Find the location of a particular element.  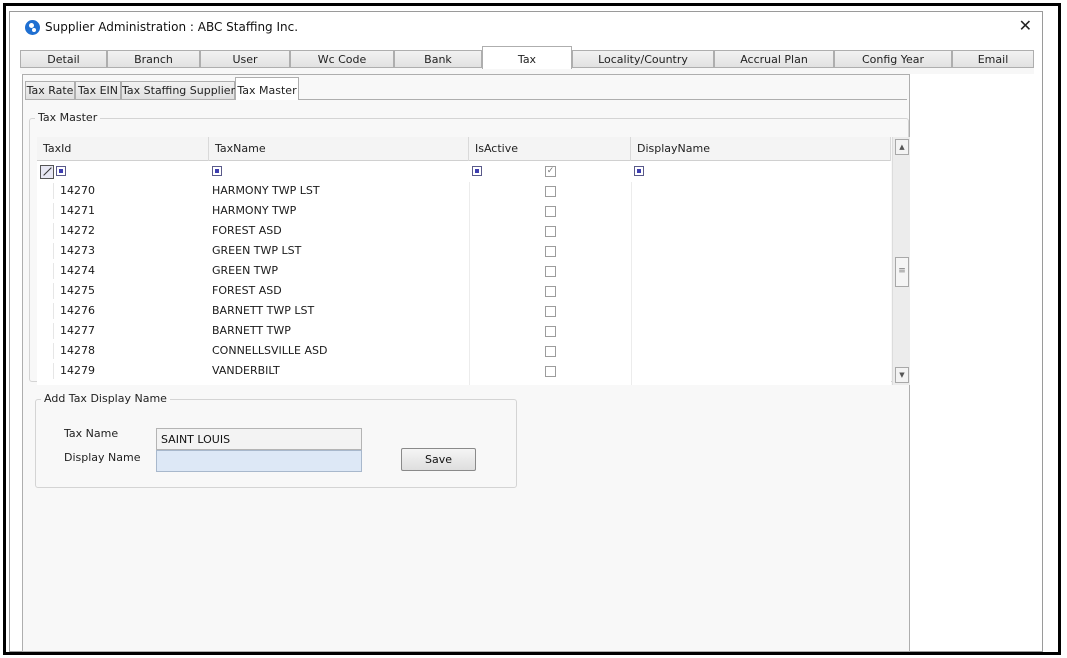

table-row: 14270 HARMONY TWP LST is located at coordinates (464, 191).